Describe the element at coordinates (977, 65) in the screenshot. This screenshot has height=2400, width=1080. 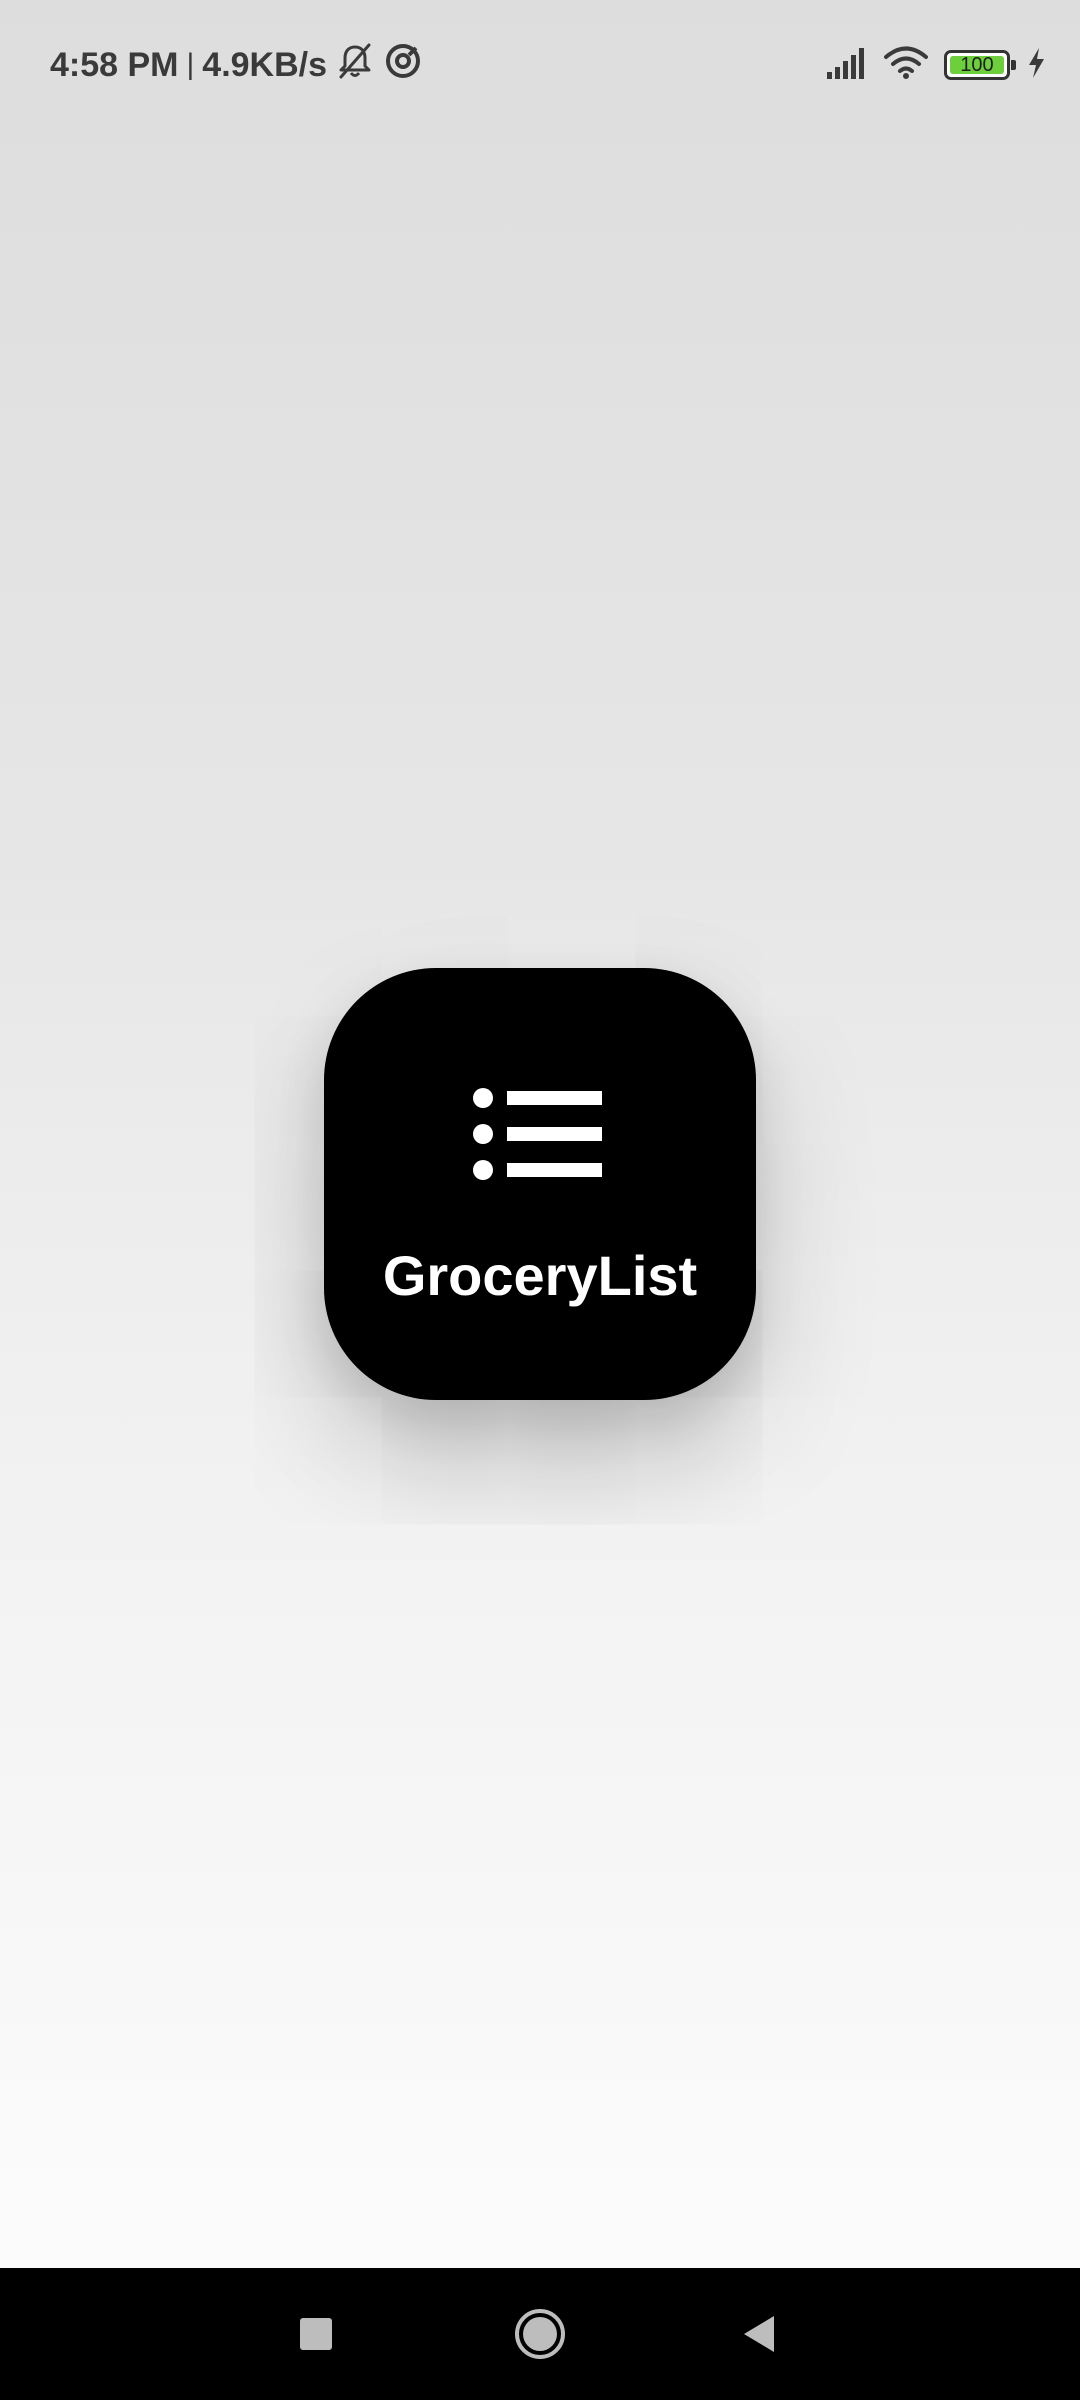
I see `battery-level: 100` at that location.